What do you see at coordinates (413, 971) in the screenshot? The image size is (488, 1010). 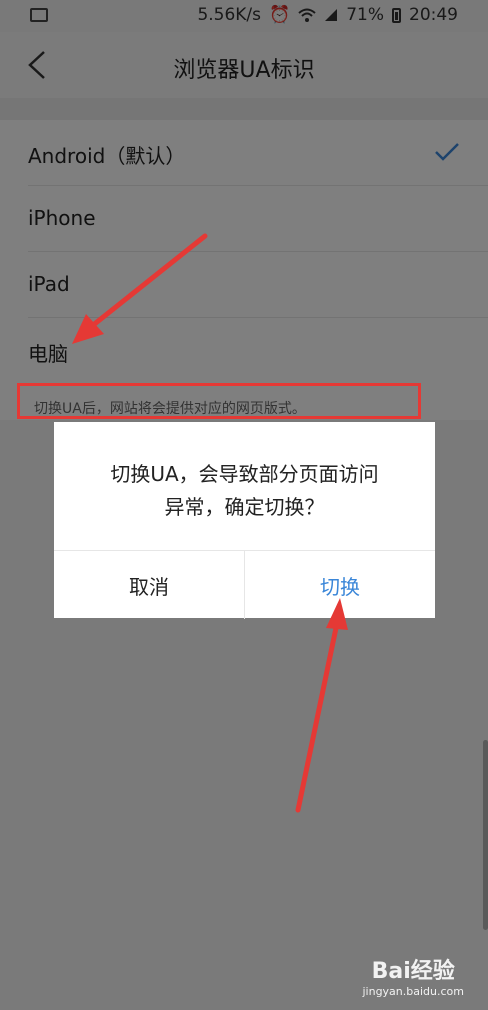 I see `watermark-brand: Bai经验` at bounding box center [413, 971].